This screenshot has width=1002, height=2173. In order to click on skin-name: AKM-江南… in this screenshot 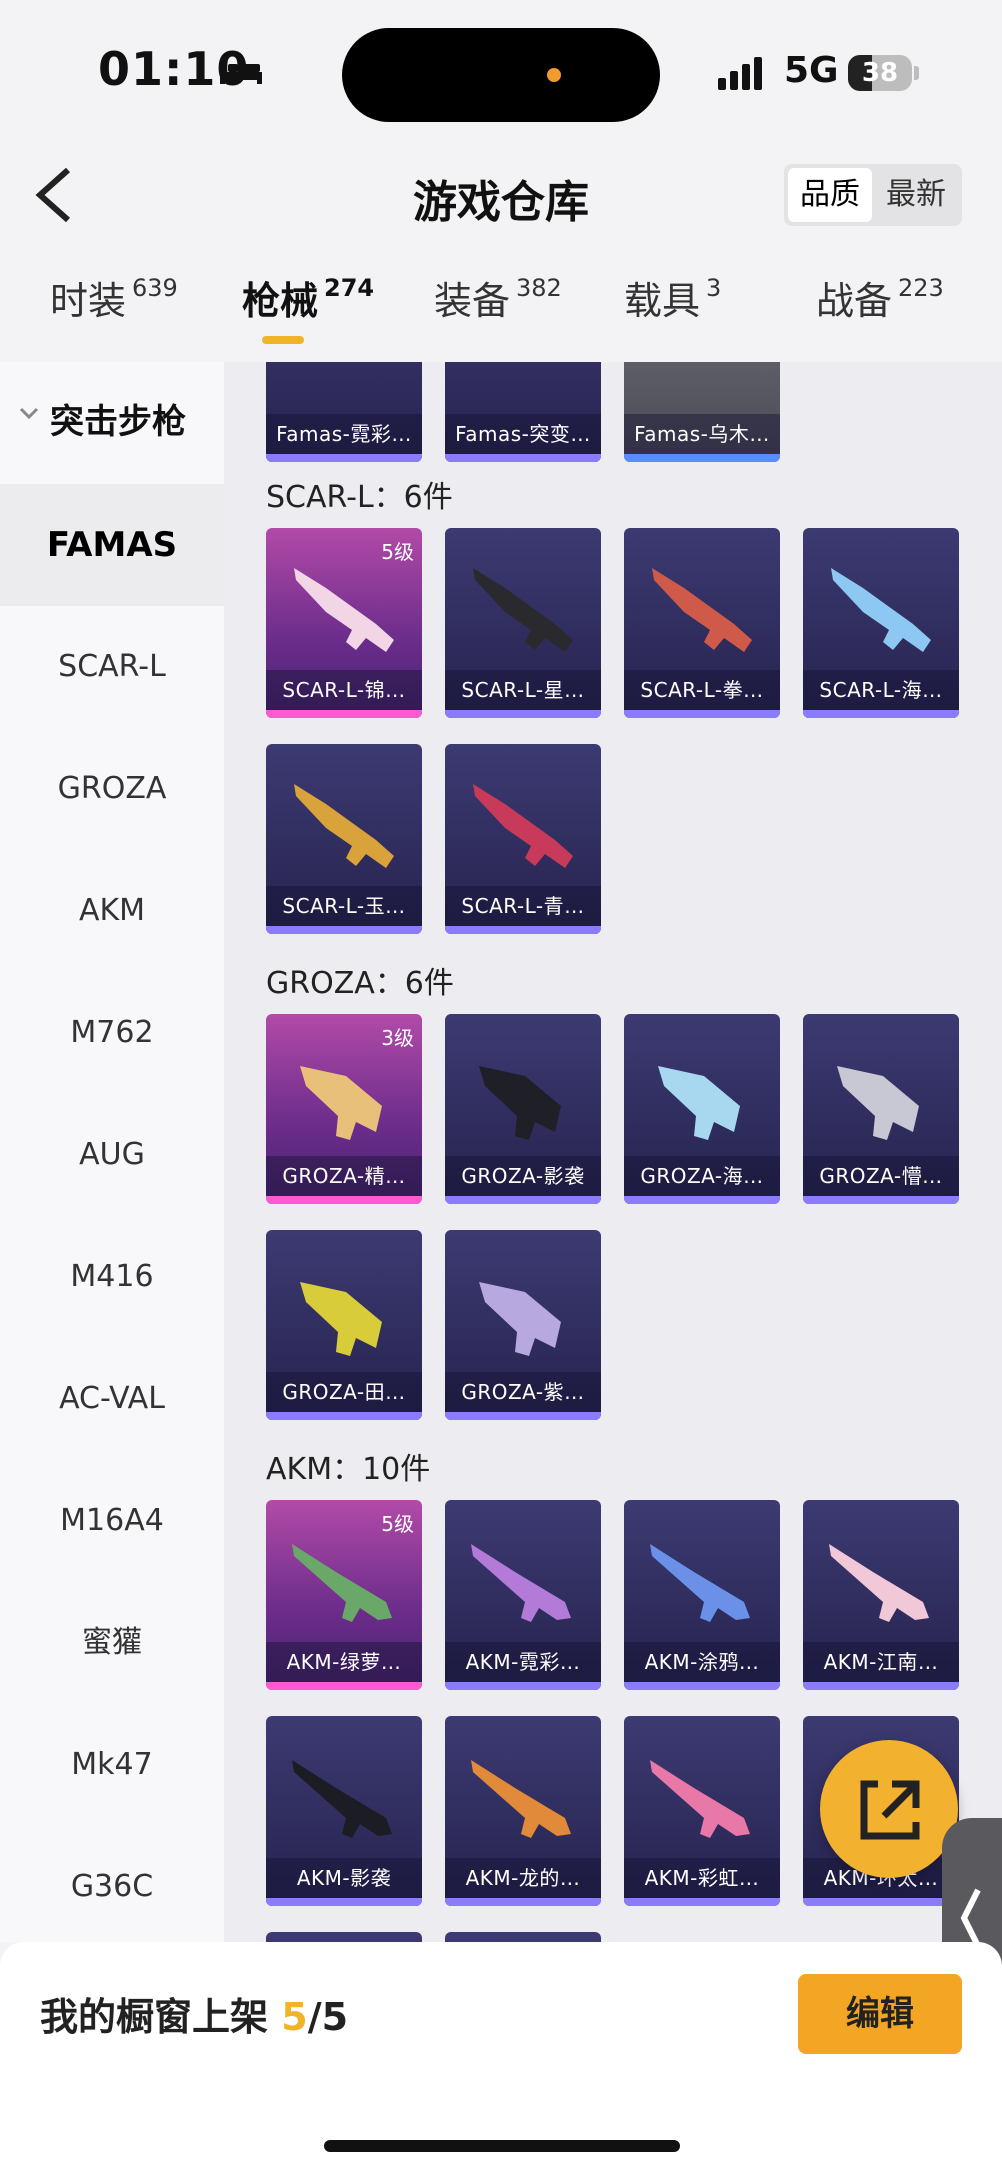, I will do `click(881, 1662)`.